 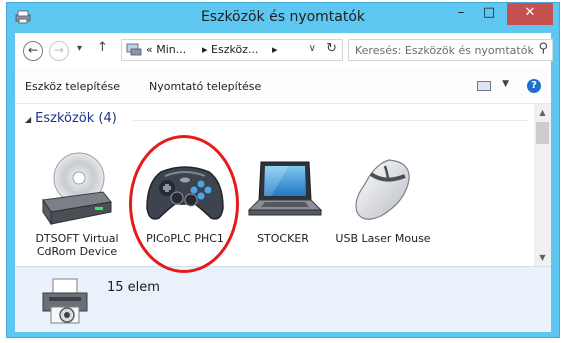 I want to click on device-label: STOCKER, so click(x=283, y=238).